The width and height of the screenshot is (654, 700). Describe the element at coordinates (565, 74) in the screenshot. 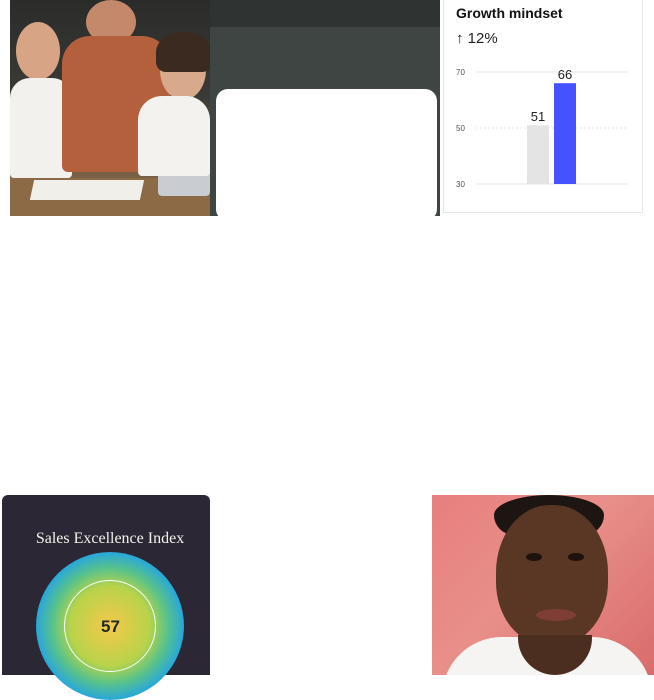

I see `bar-value-label: 66` at that location.